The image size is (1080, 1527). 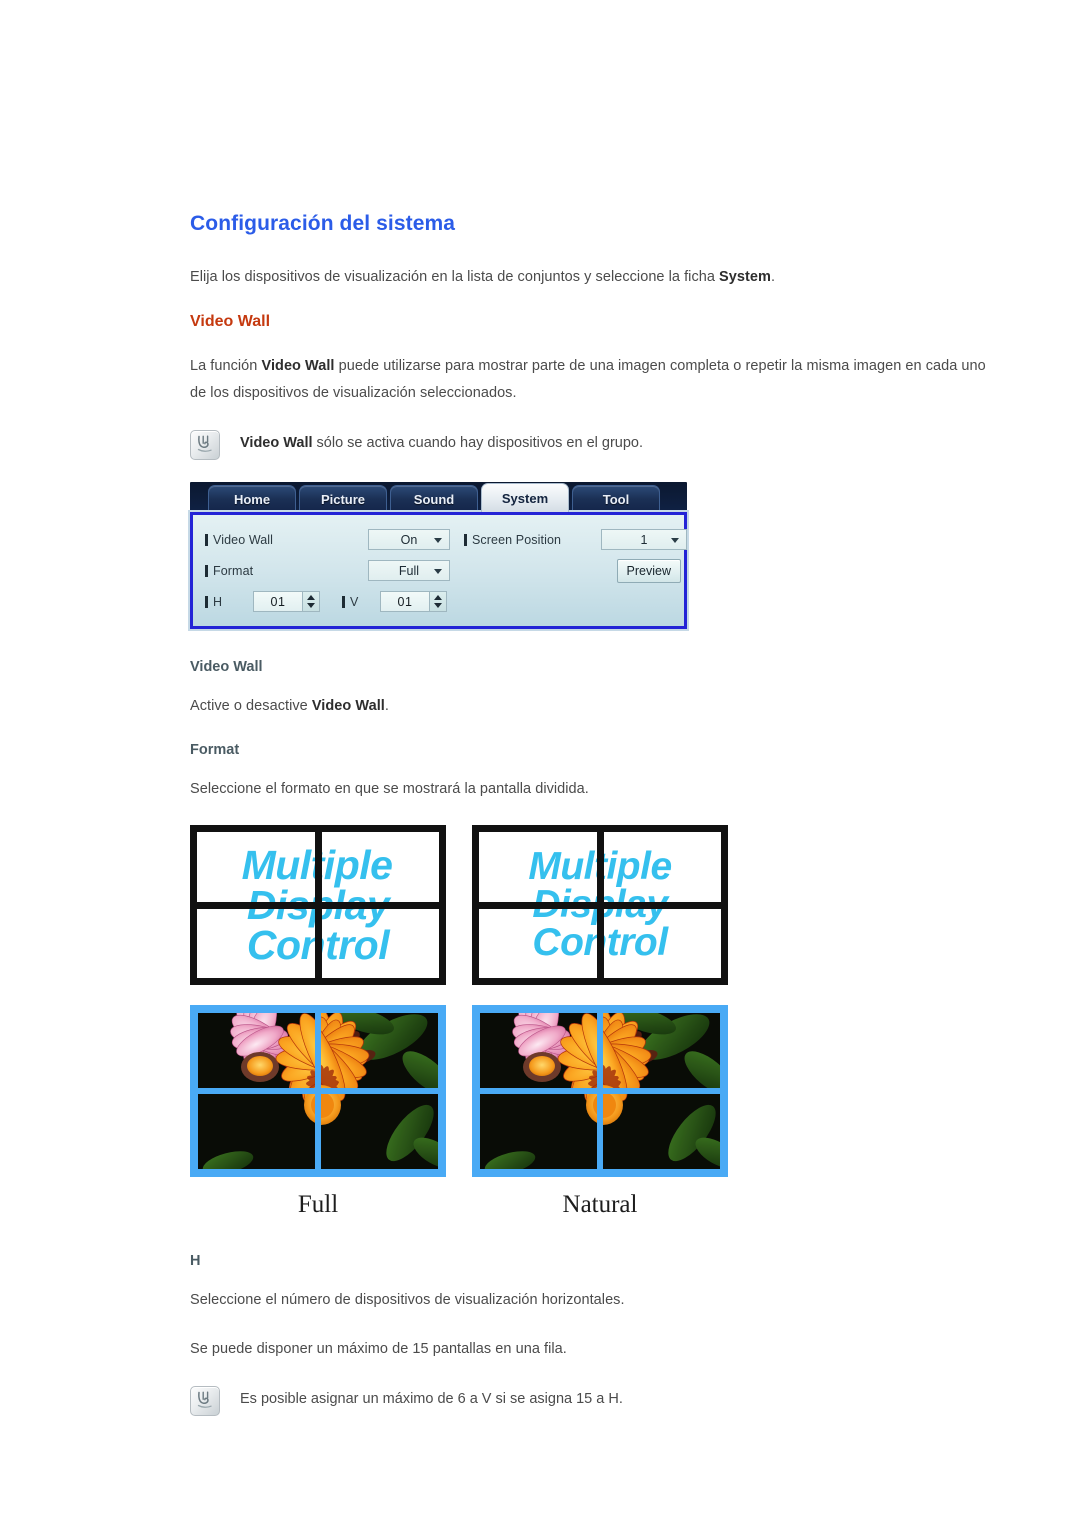 I want to click on select-screen-position: 1, so click(x=644, y=539).